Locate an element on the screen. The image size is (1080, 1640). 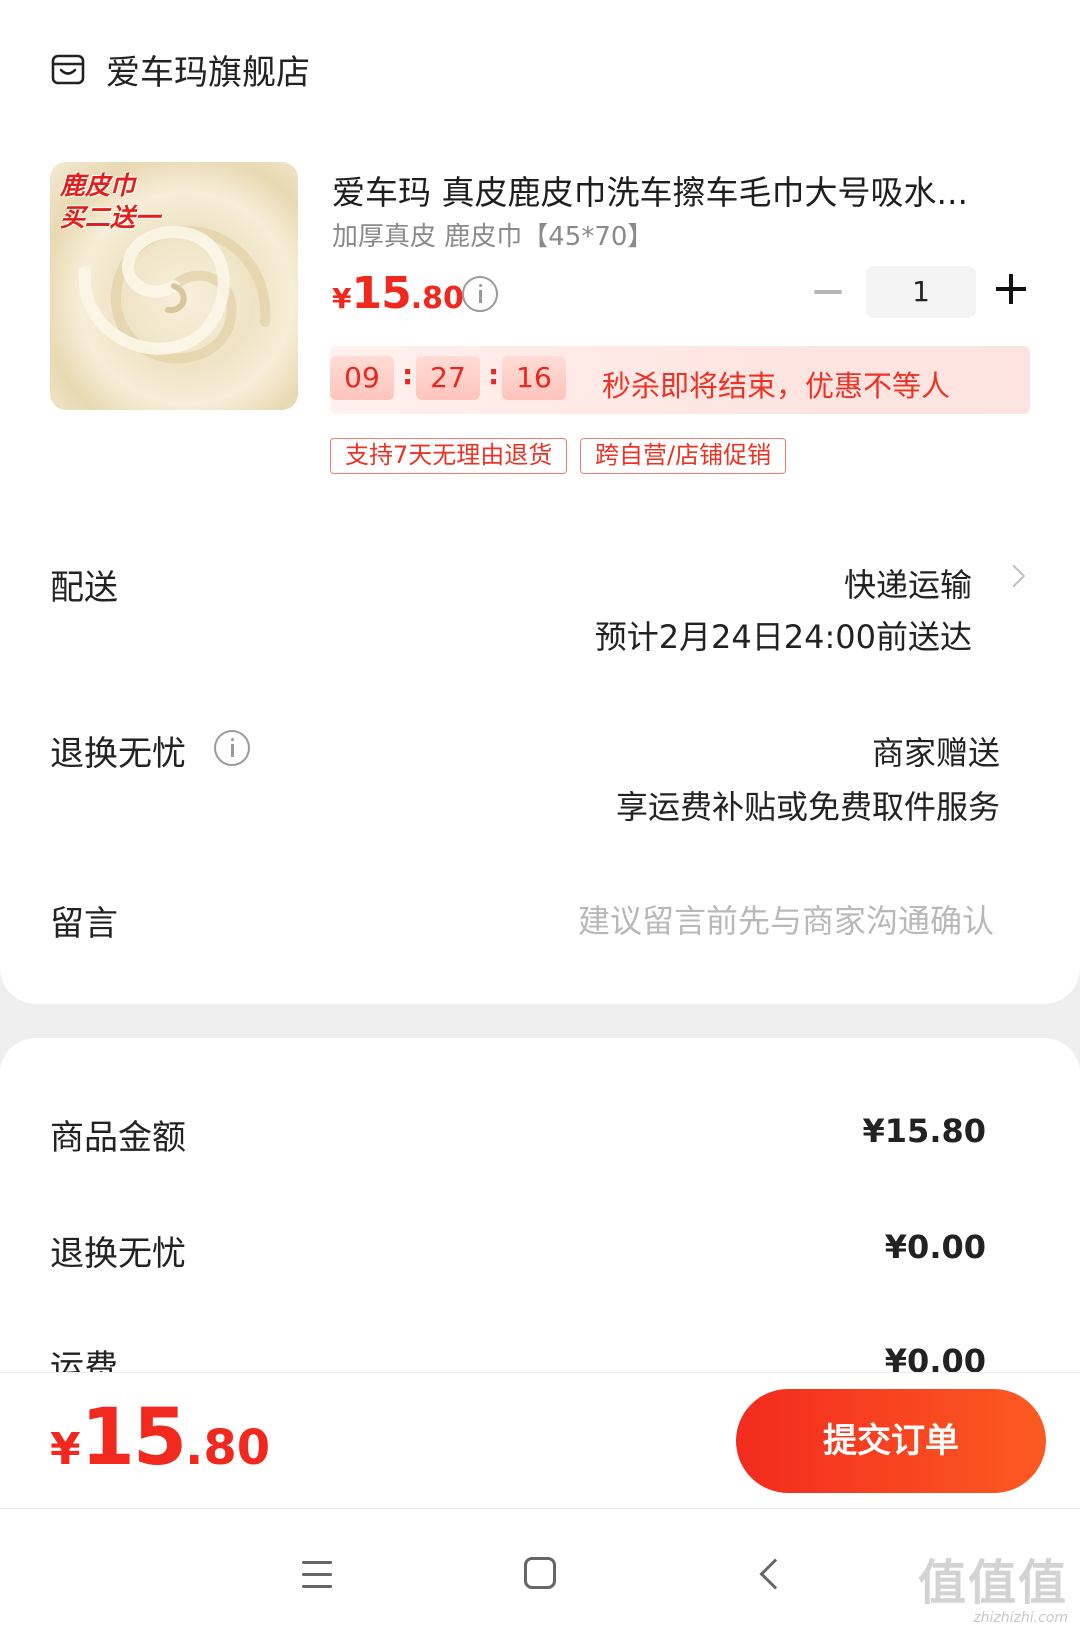
chevron-right-icon is located at coordinates (1014, 576).